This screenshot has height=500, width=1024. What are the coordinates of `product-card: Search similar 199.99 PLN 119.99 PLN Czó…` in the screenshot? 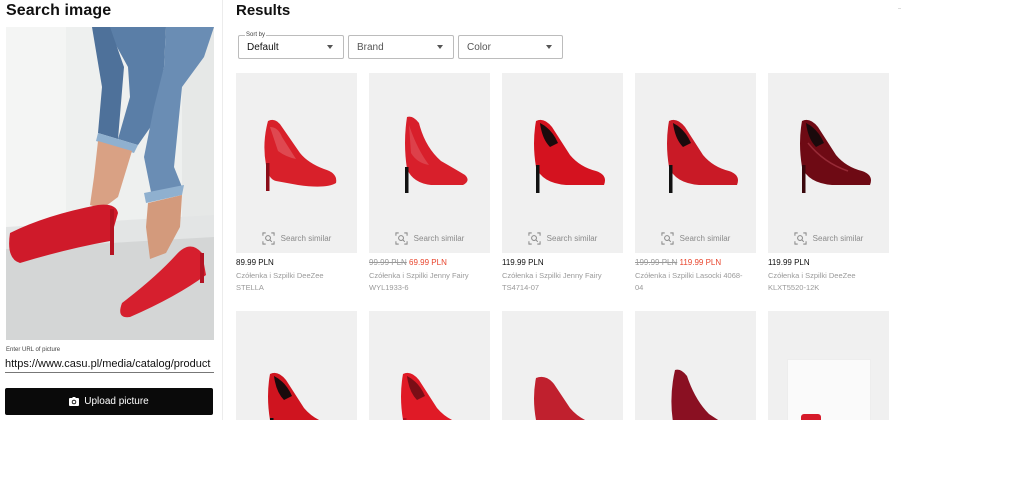 It's located at (695, 183).